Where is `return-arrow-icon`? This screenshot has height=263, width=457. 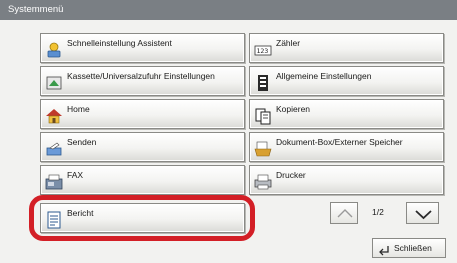
return-arrow-icon is located at coordinates (384, 249).